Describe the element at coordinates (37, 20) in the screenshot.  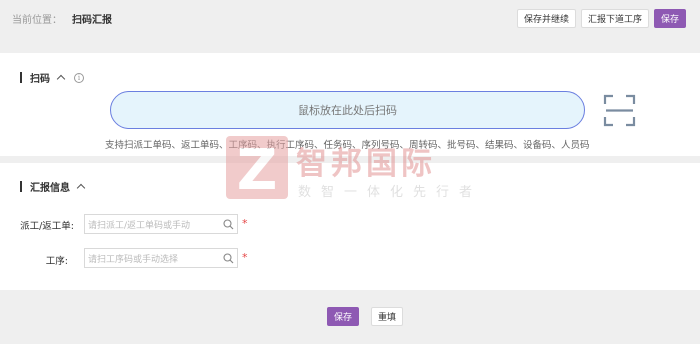
I see `breadcrumb-label: 当前位置：` at that location.